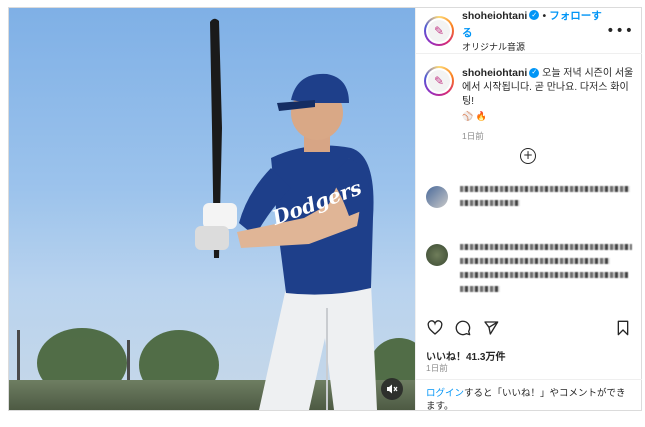 This screenshot has height=427, width=645. What do you see at coordinates (623, 328) in the screenshot?
I see `bookmark-icon` at bounding box center [623, 328].